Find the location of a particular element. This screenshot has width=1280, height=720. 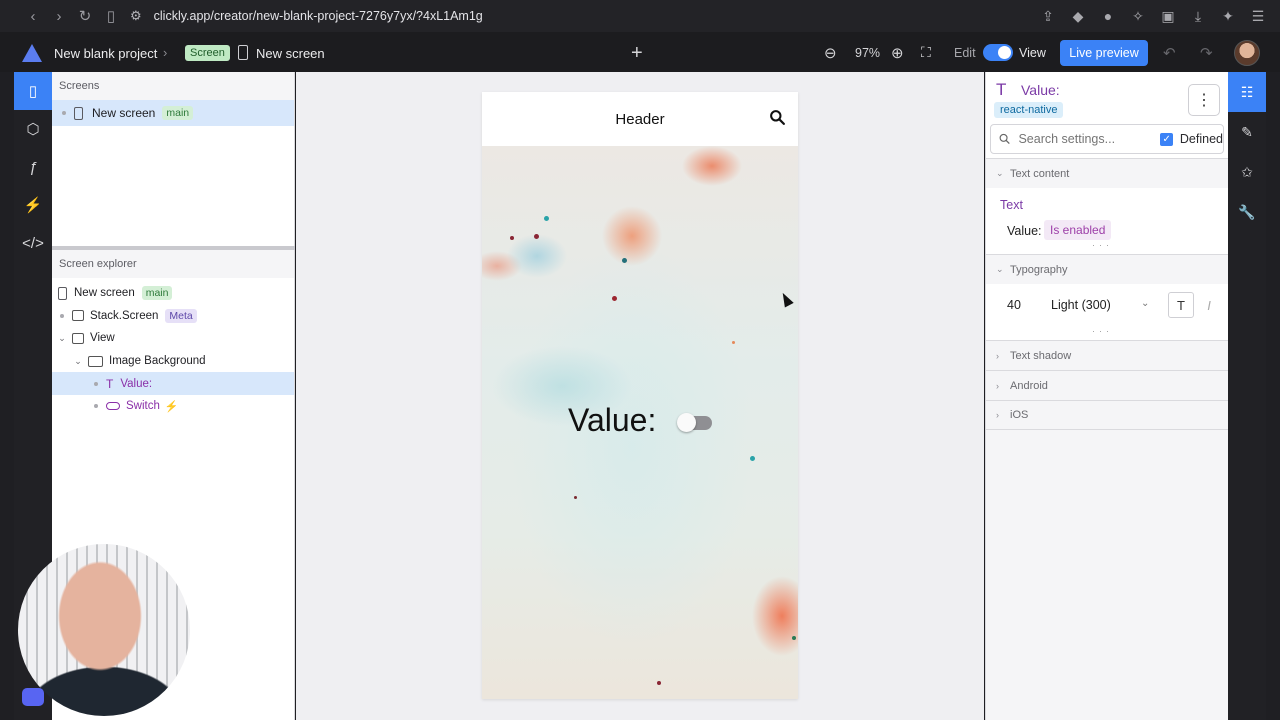

window-icon: ▣ is located at coordinates (1168, 16).